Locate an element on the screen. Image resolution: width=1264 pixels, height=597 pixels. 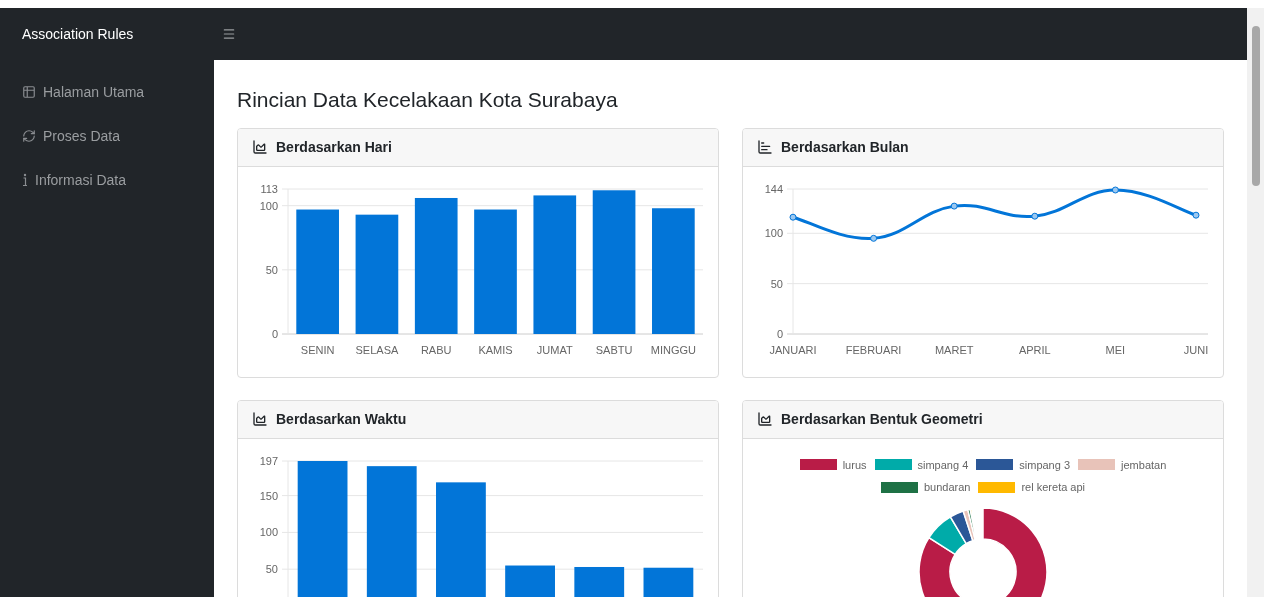
bar-chart-icon is located at coordinates (765, 147).